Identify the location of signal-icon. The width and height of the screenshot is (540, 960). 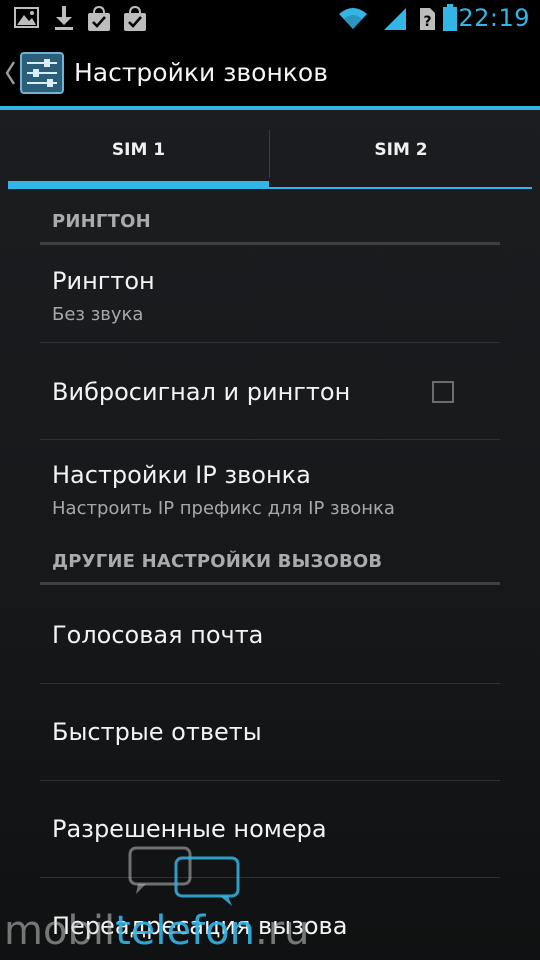
(395, 19).